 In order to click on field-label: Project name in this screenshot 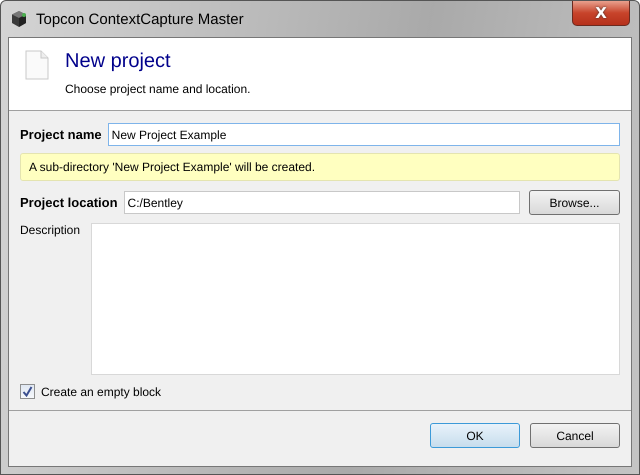, I will do `click(61, 134)`.